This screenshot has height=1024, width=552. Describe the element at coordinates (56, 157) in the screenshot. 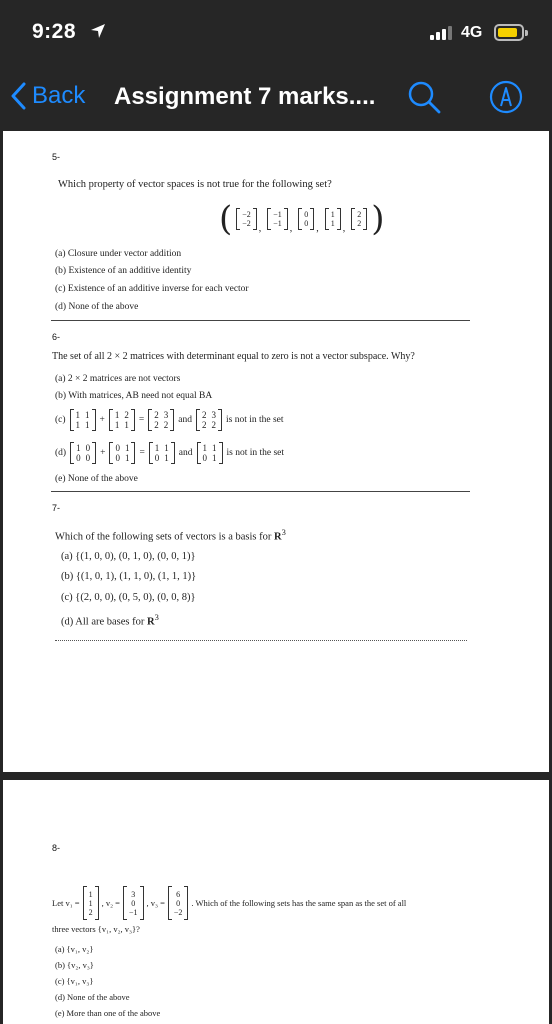

I see `question-5-number: 5-` at that location.